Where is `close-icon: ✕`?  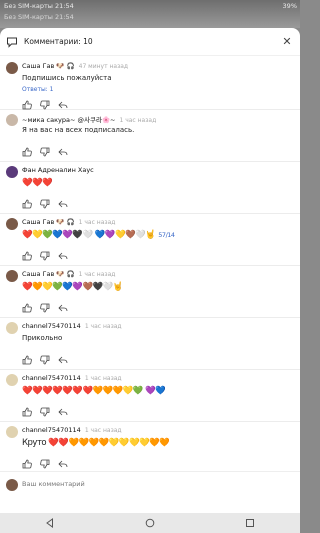
close-icon: ✕ is located at coordinates (287, 41).